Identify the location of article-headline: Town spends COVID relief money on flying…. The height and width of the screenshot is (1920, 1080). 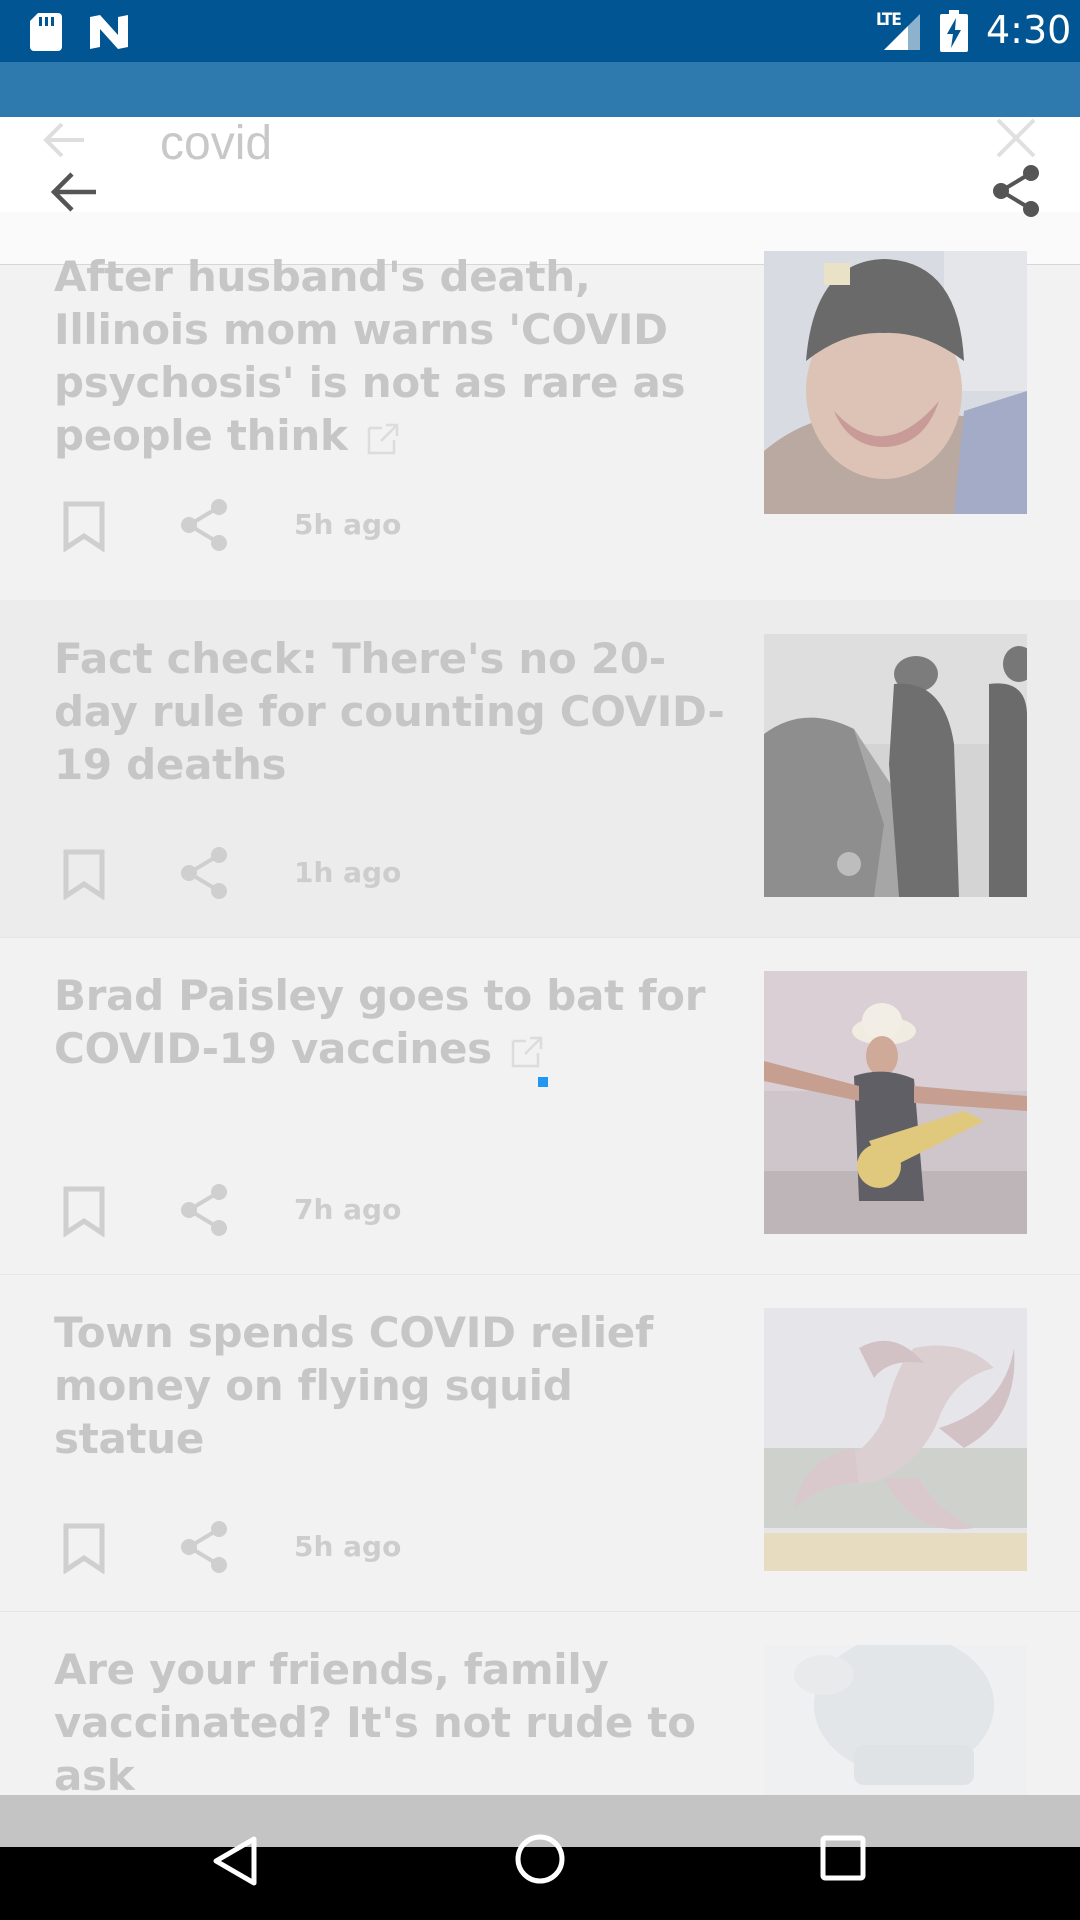
(394, 1385).